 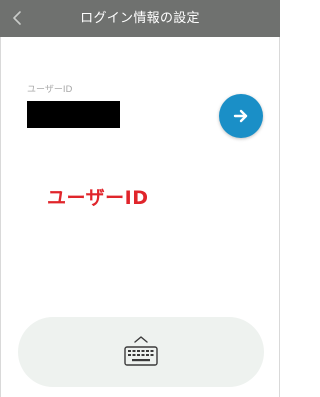 I want to click on userid-annotation: ユーザーID, so click(x=98, y=198).